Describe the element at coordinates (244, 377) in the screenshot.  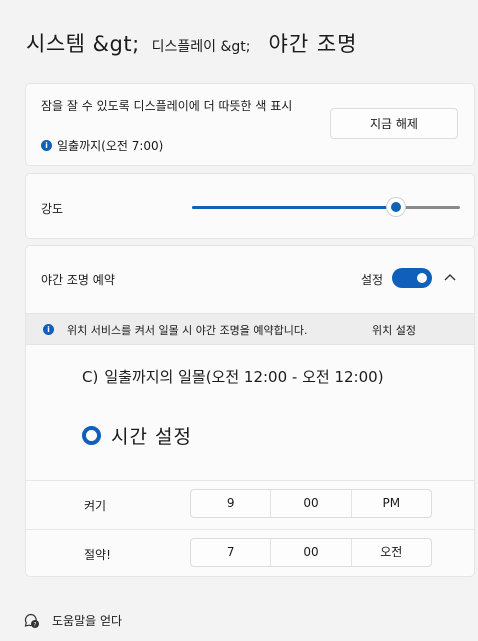
I see `sunset-to-sunrise-label: 일출까지의 일몰(오전 12:00 - 오전 12:00)` at that location.